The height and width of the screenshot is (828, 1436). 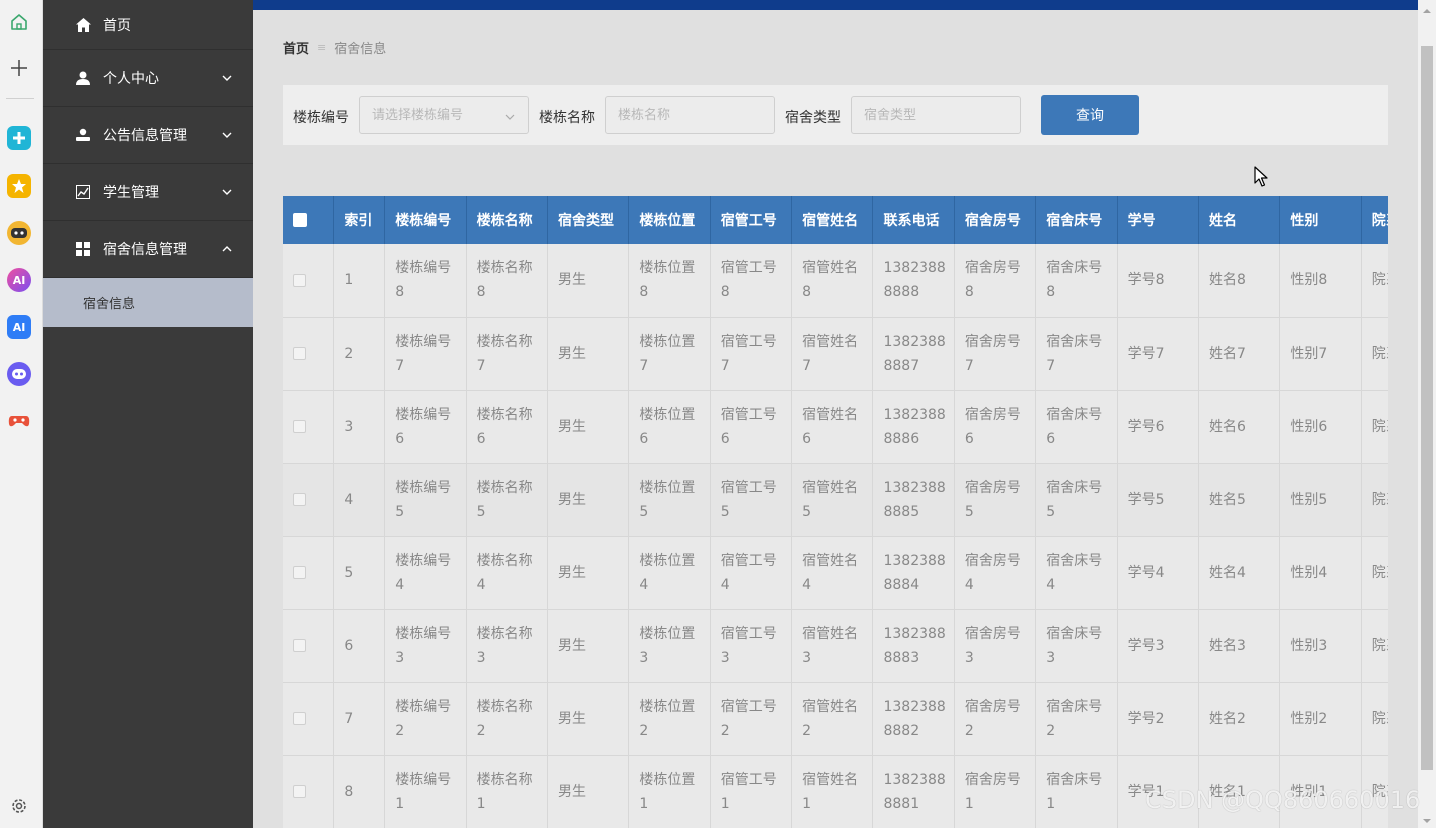 What do you see at coordinates (19, 421) in the screenshot?
I see `app-gamepad-icon` at bounding box center [19, 421].